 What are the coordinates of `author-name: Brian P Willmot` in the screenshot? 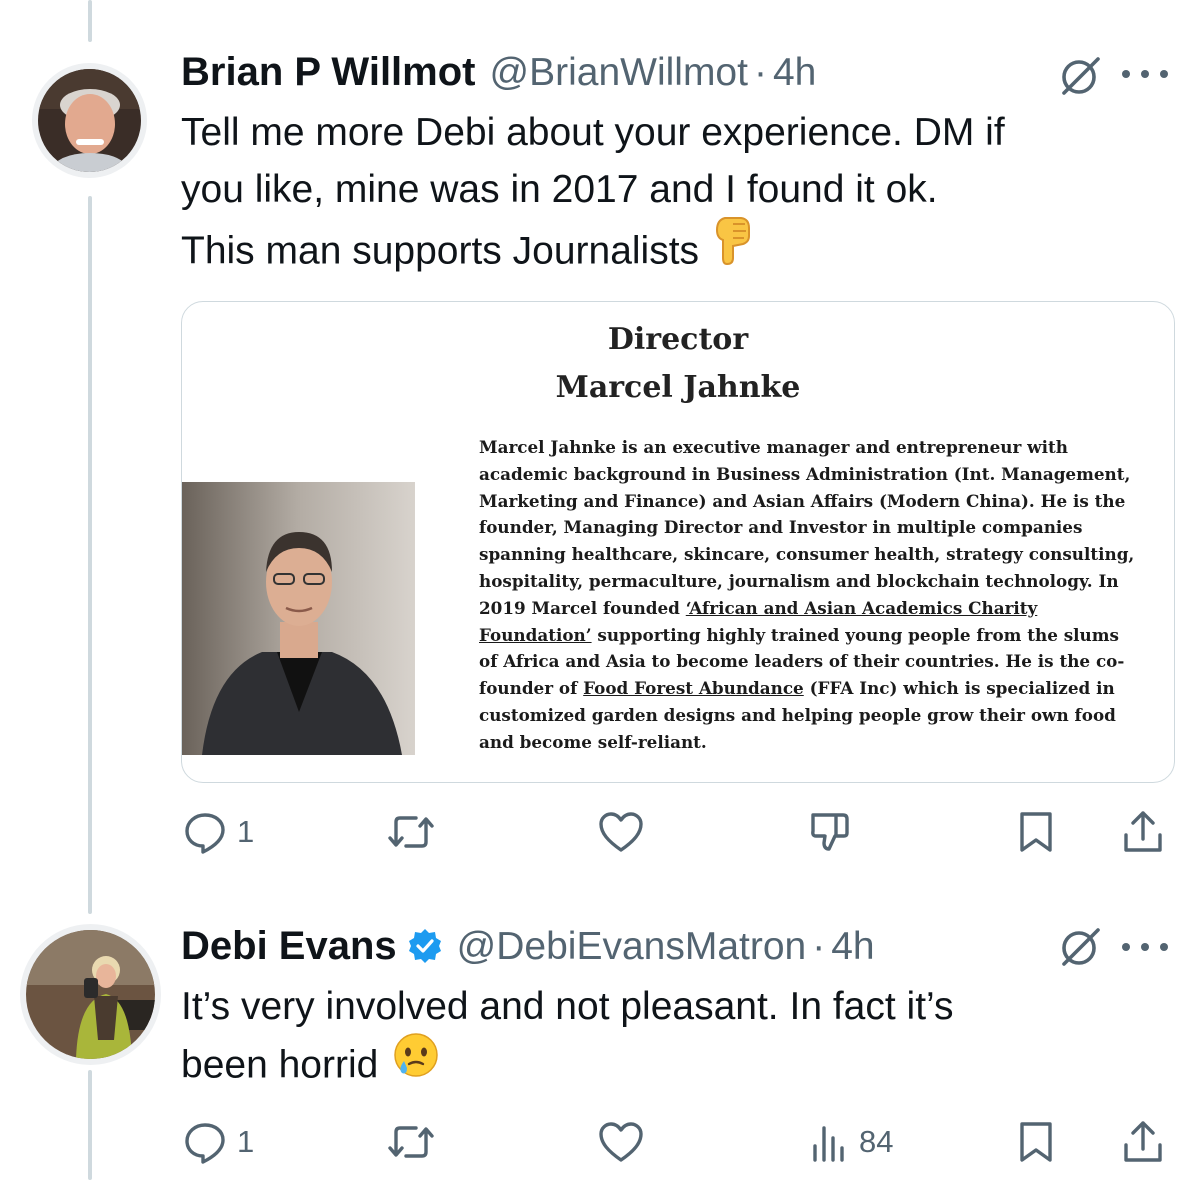 It's located at (328, 72).